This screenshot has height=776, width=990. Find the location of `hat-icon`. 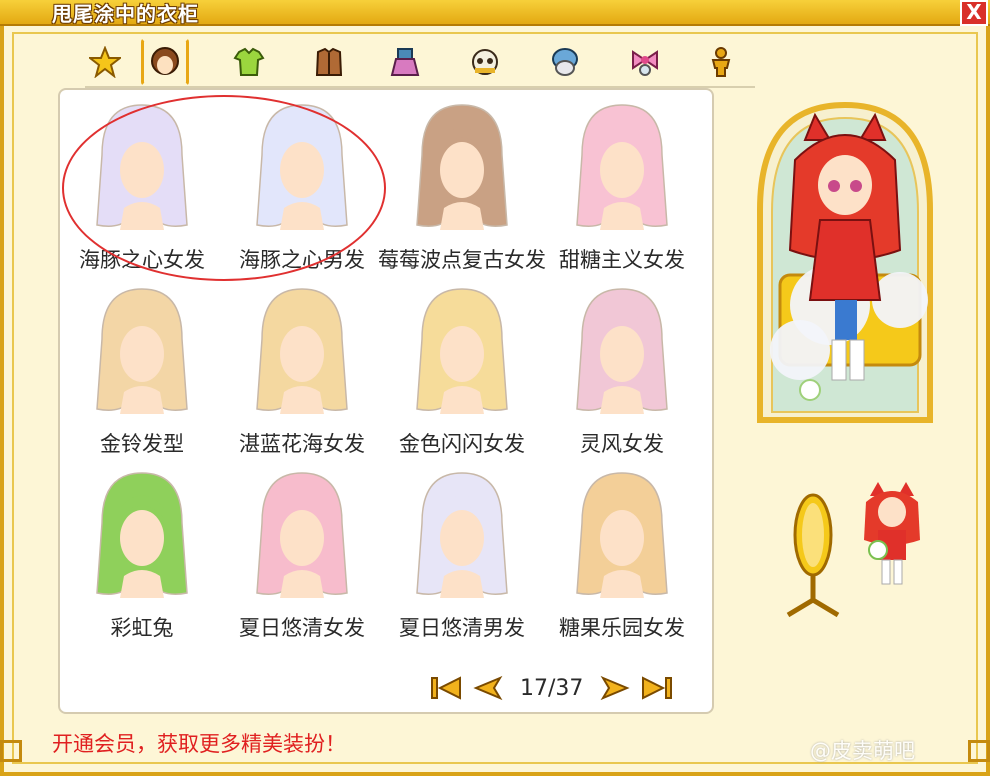

hat-icon is located at coordinates (565, 62).